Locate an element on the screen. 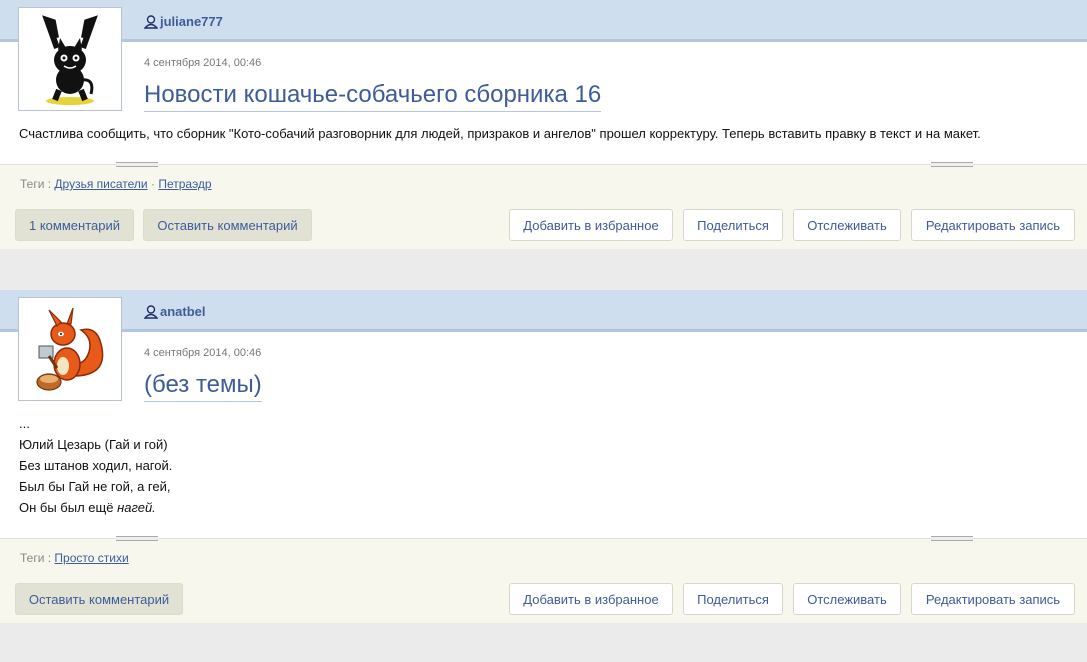  entry-title: Новости кошачье-собачьего сборника 16 is located at coordinates (373, 96).